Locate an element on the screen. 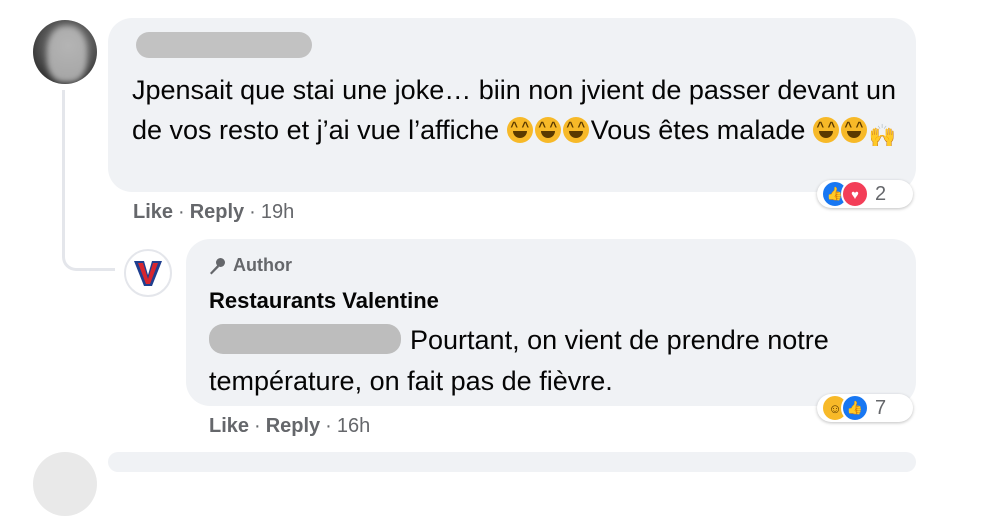 This screenshot has width=994, height=516. redacted-mention is located at coordinates (305, 339).